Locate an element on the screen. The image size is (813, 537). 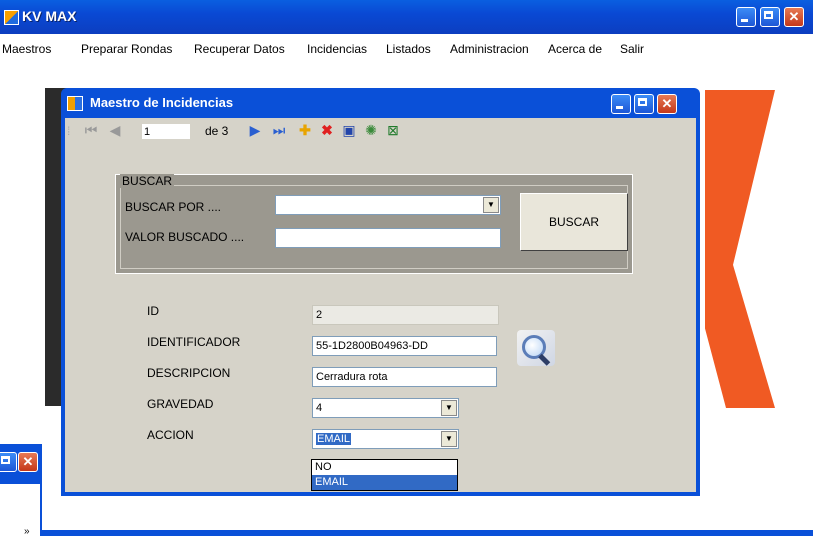
child-title-bar: Maestro de Incidencias ✕ is located at coordinates (380, 103).